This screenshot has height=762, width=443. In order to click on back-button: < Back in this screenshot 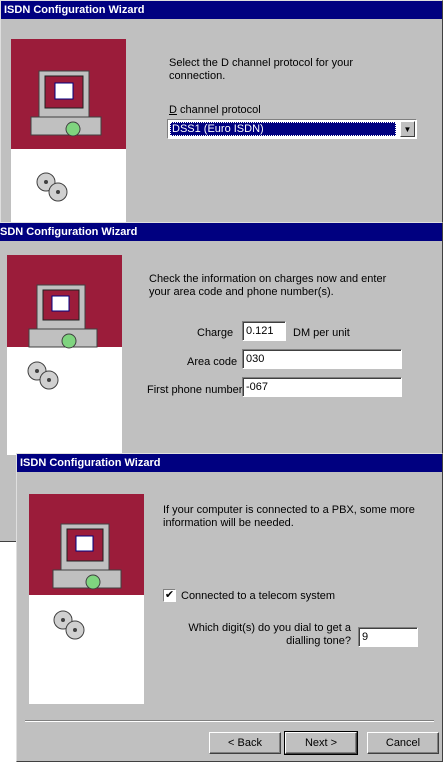, I will do `click(245, 743)`.